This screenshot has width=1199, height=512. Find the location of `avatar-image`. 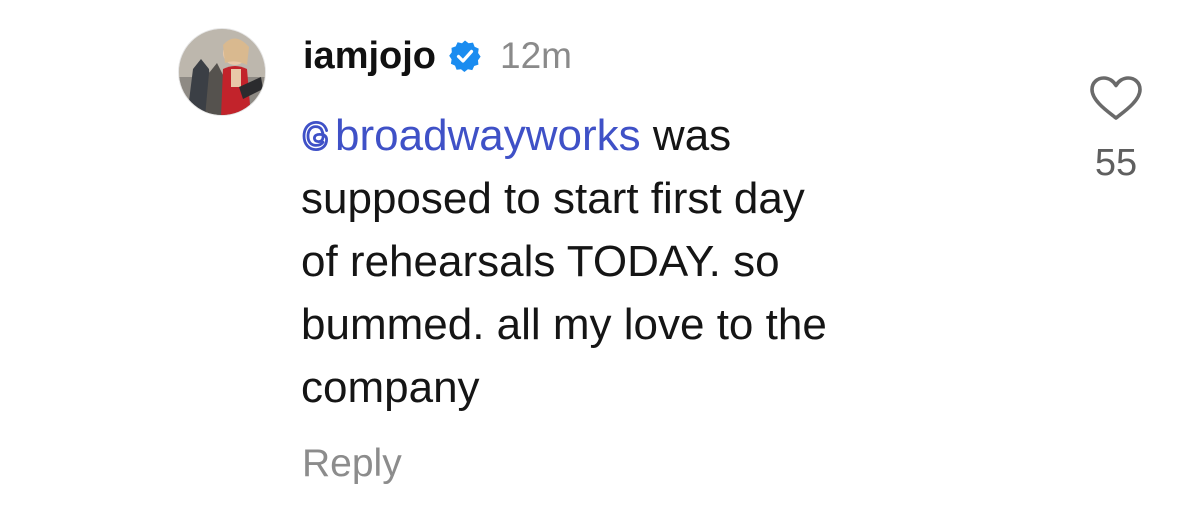

avatar-image is located at coordinates (222, 72).